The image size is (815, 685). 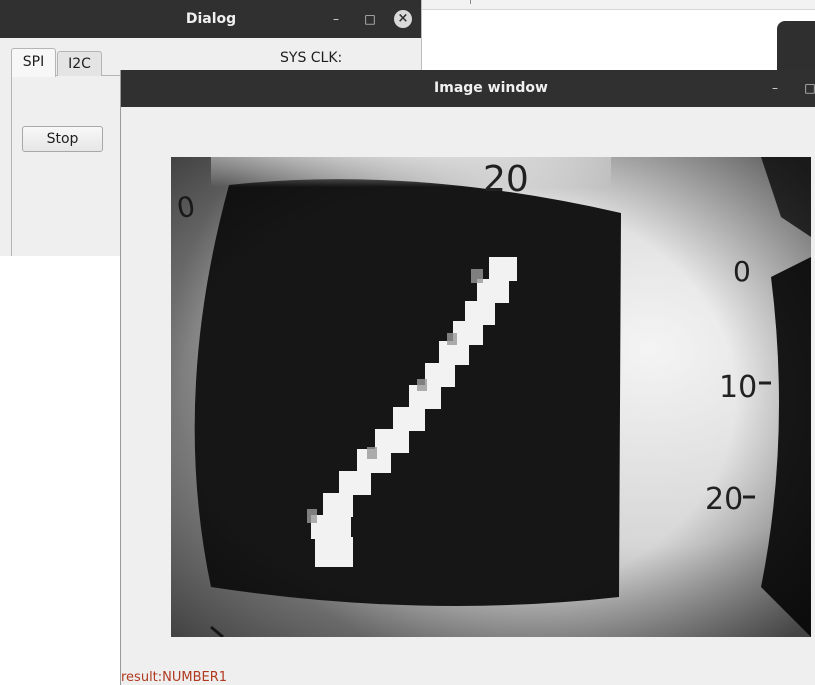 I want to click on stop-button: Stop, so click(x=62, y=139).